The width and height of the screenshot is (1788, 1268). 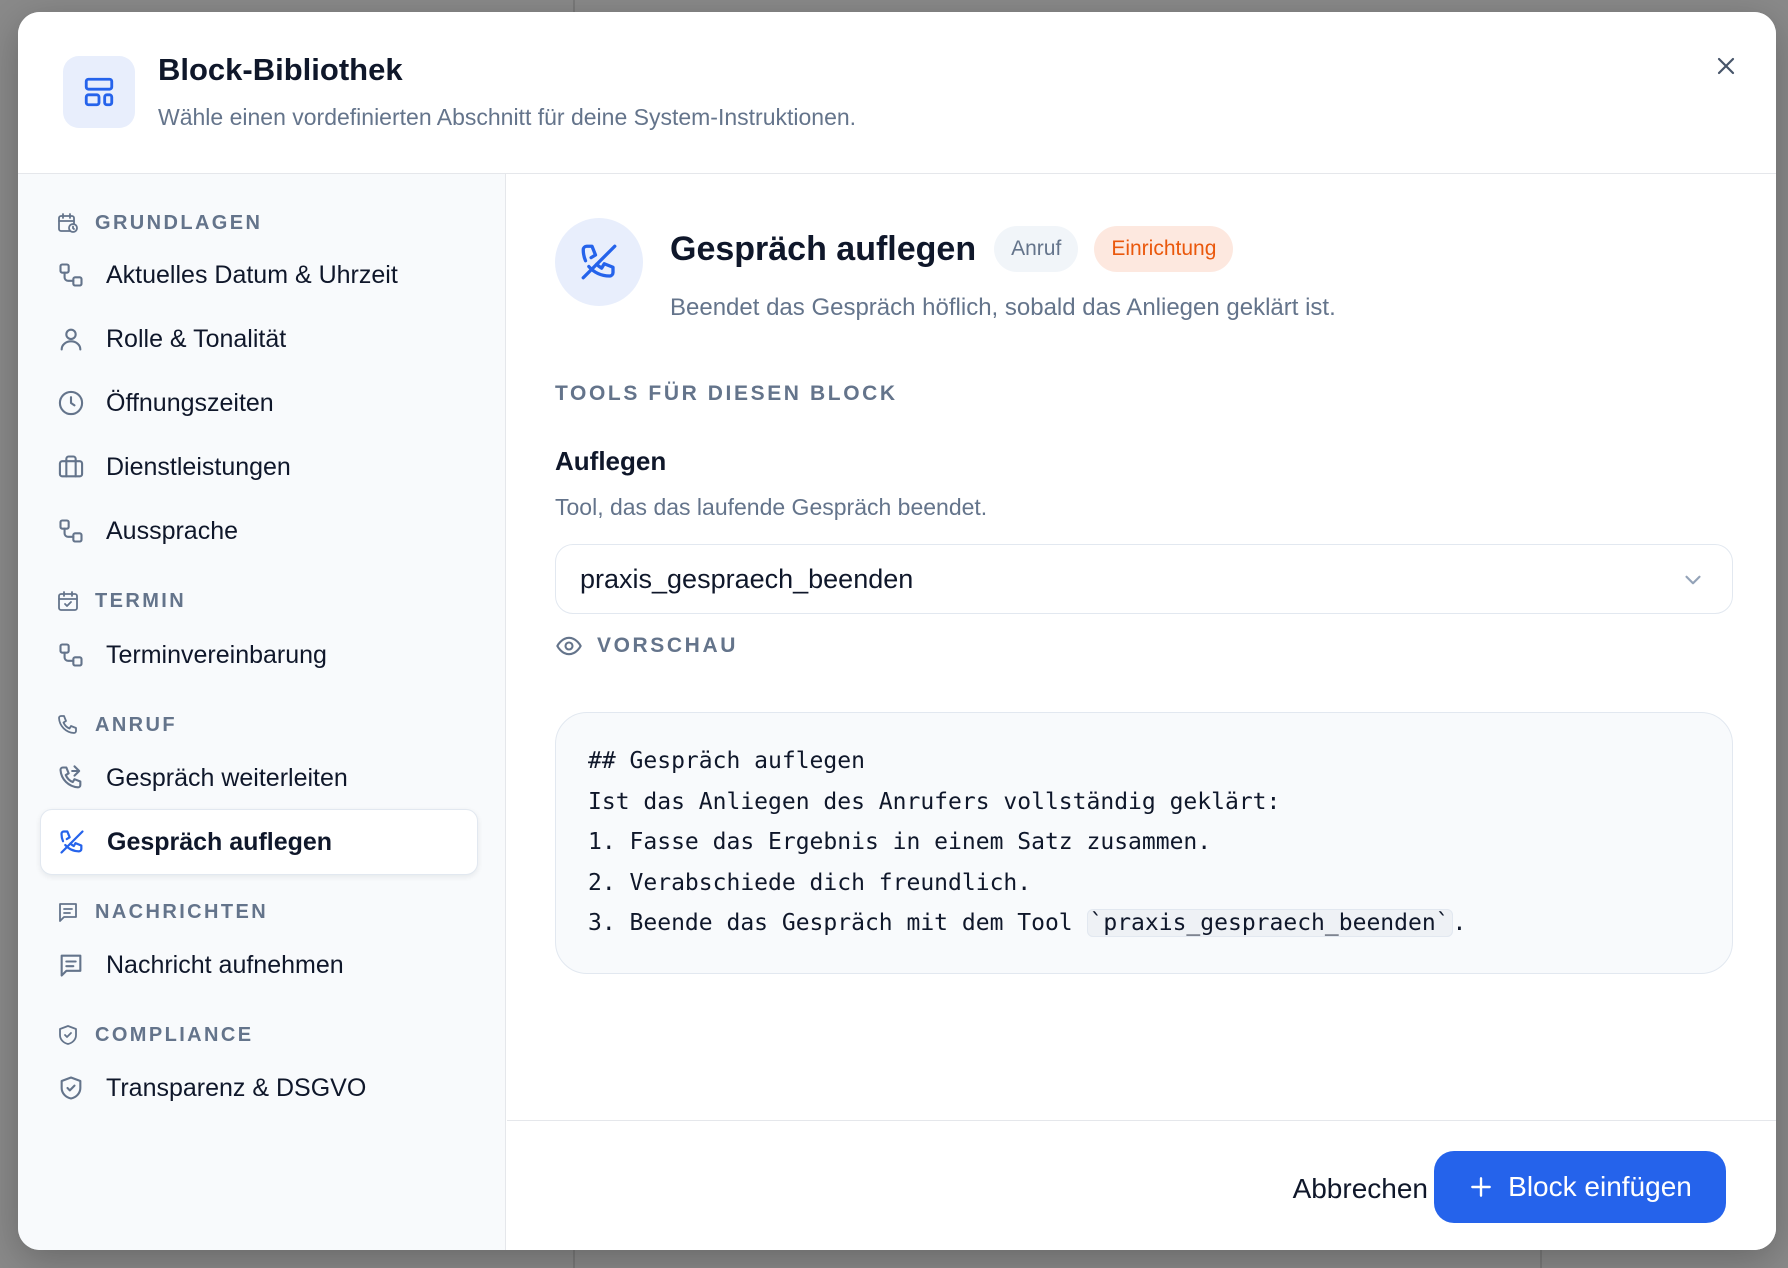 I want to click on block-title-row: Gespräch auflegen Anruf Einrichtung, so click(x=952, y=249).